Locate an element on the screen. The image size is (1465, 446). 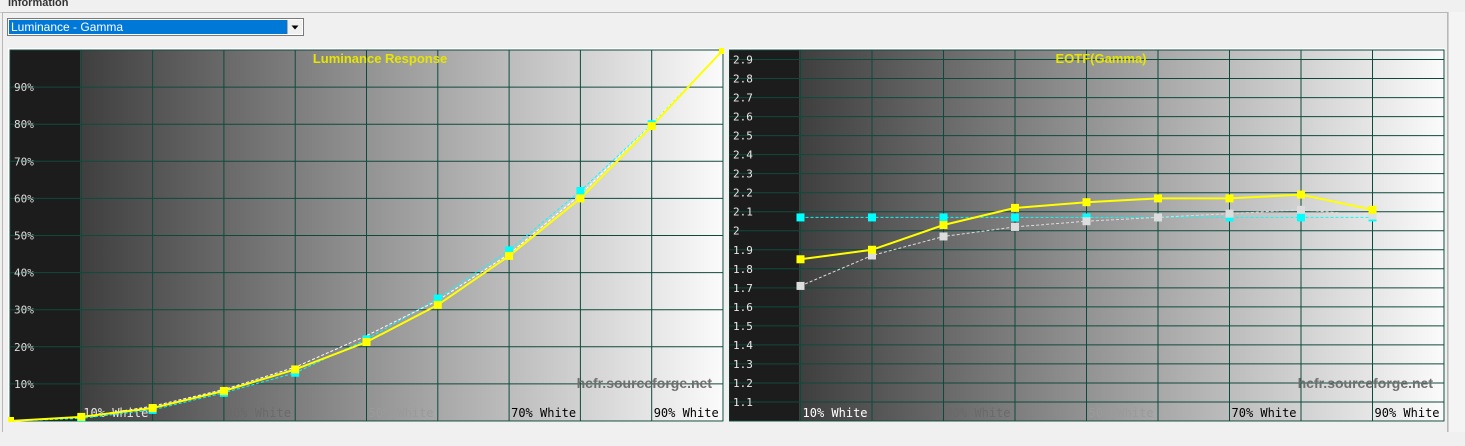
y-tick-label: 20% is located at coordinates (24, 347).